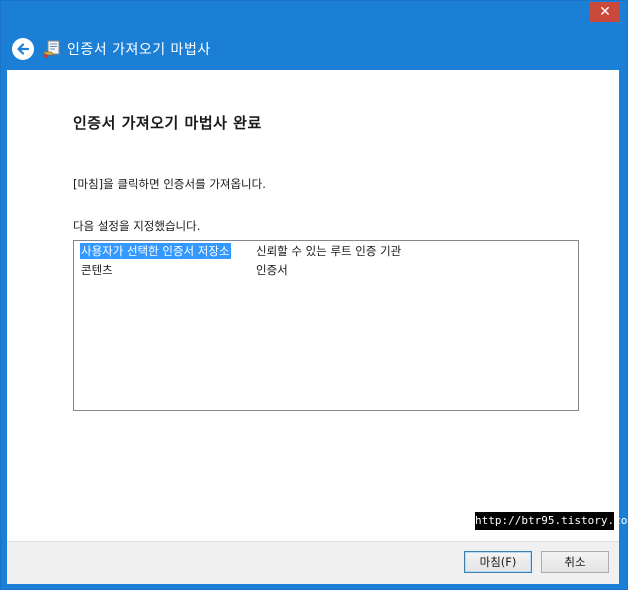  I want to click on settings-label: 다음 설정을 지정했습니다., so click(137, 226).